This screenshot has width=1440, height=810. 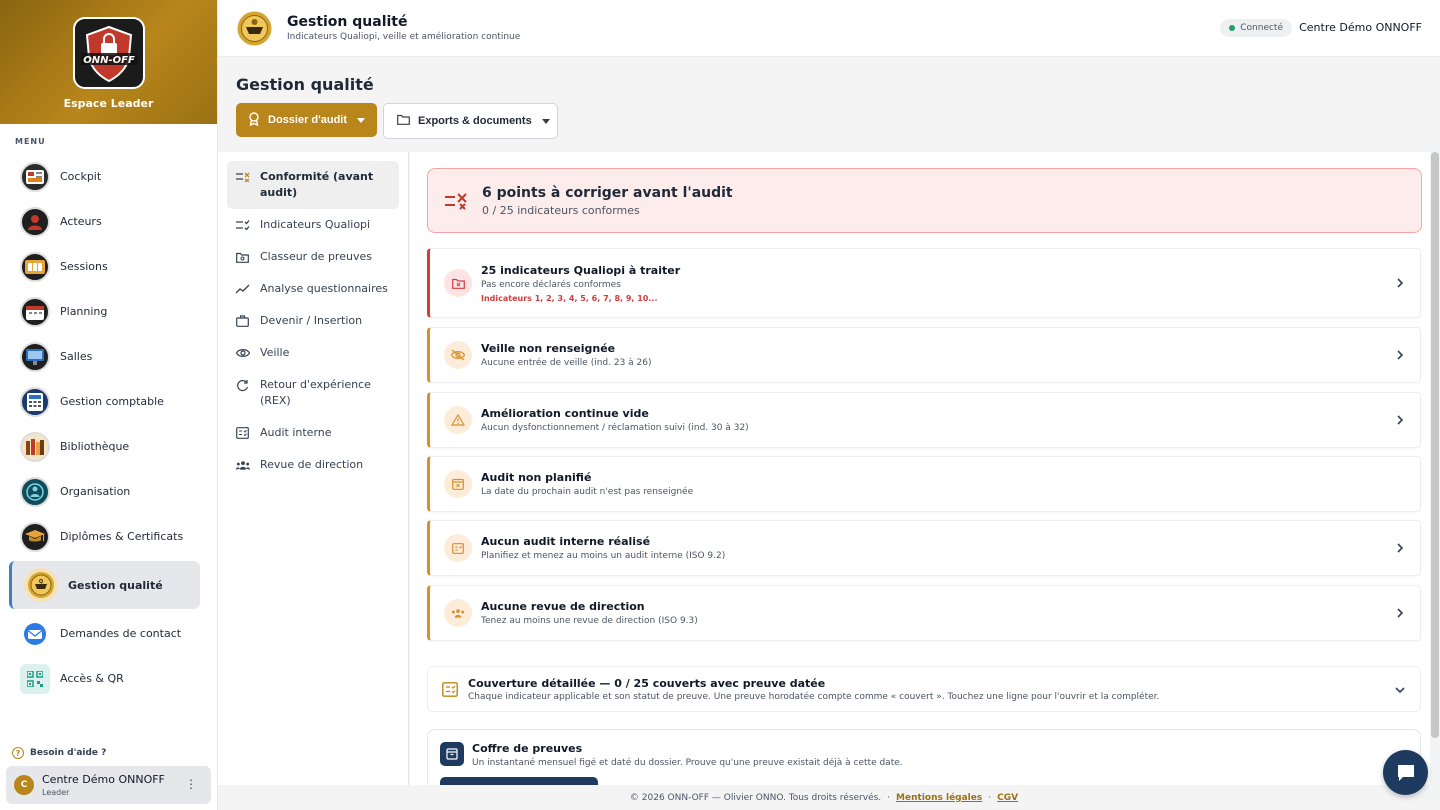 I want to click on tab-label: Veille, so click(x=275, y=352).